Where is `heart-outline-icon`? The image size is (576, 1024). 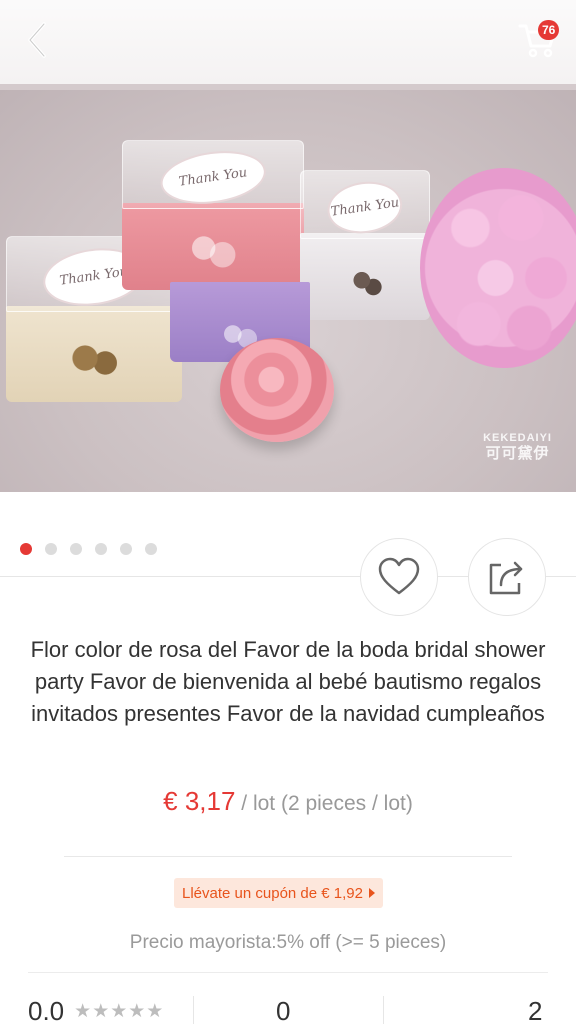
heart-outline-icon is located at coordinates (399, 576).